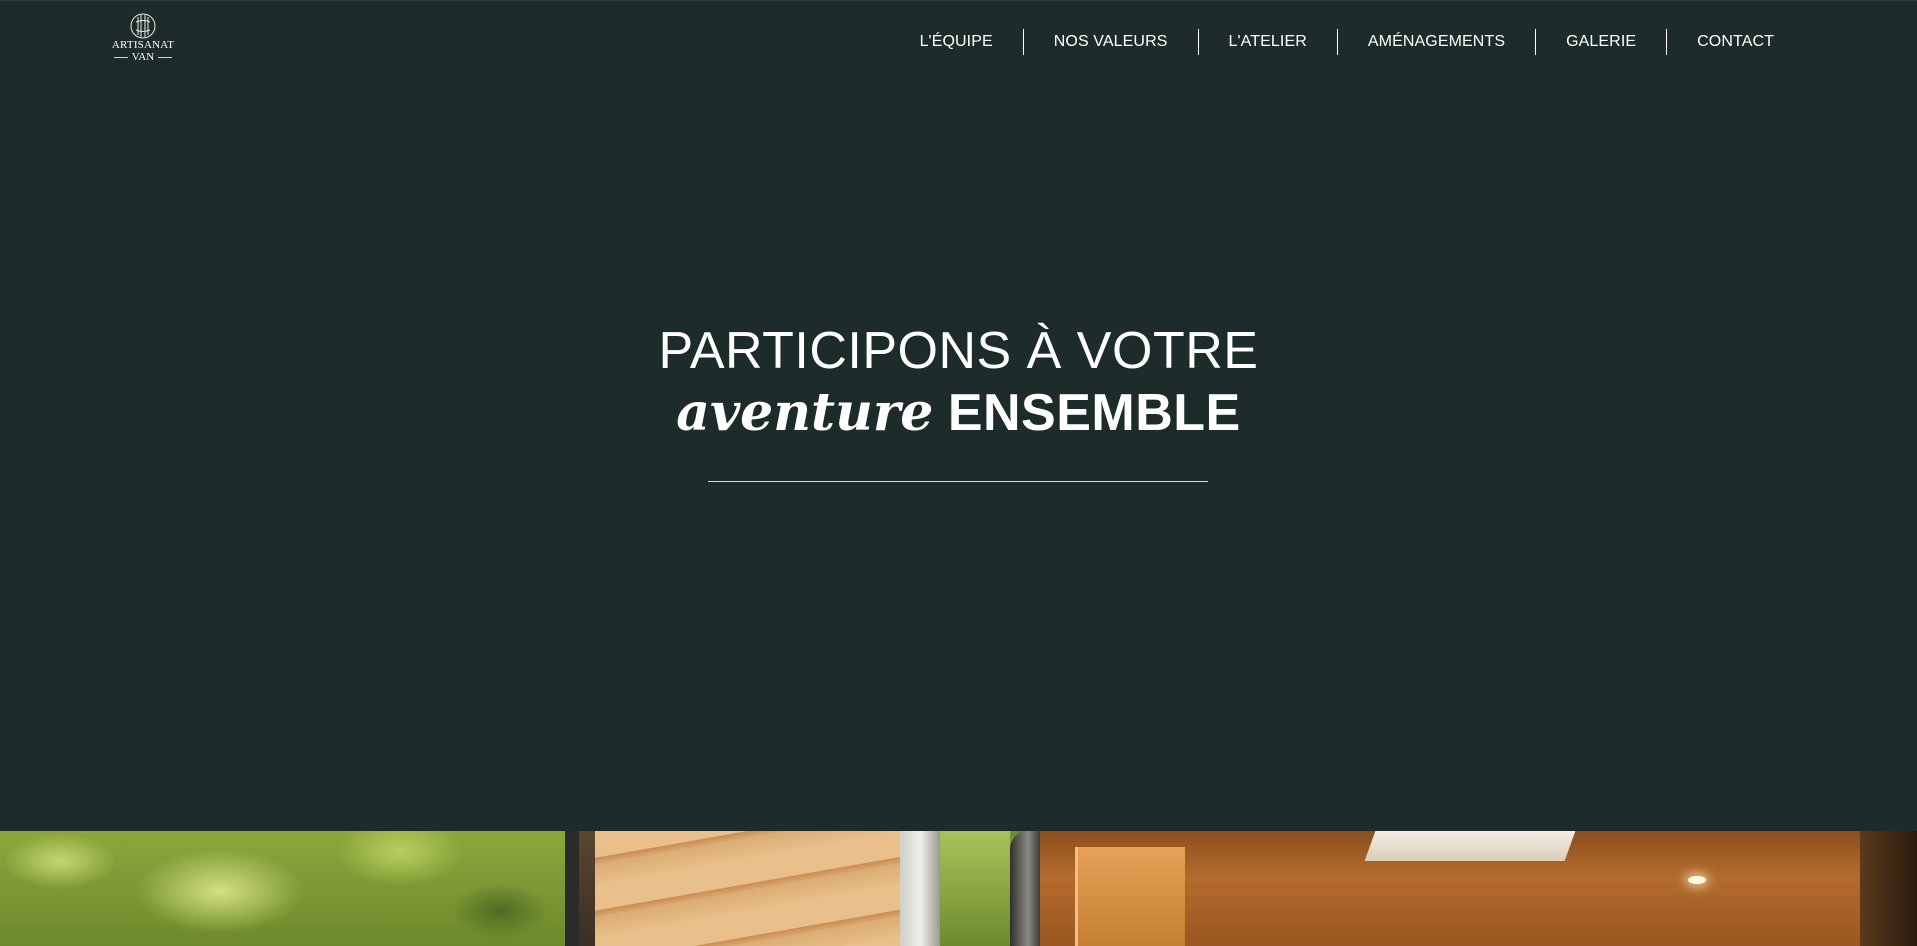  Describe the element at coordinates (1720, 42) in the screenshot. I see `nav-item-contact: CONTACT` at that location.